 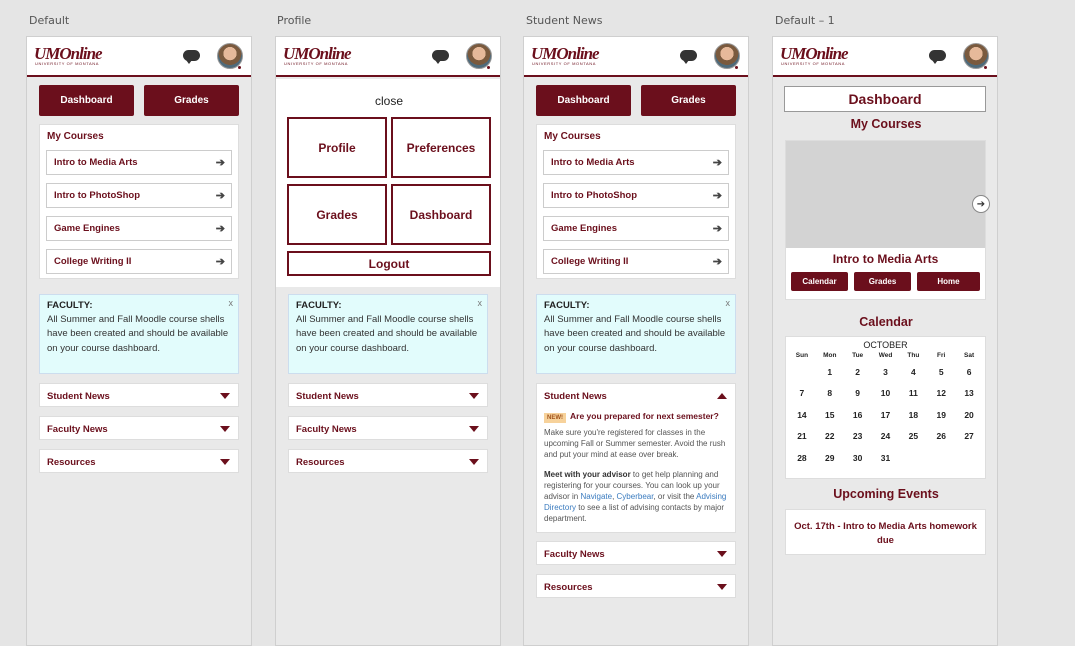 What do you see at coordinates (337, 214) in the screenshot?
I see `grades-tile: Grades` at bounding box center [337, 214].